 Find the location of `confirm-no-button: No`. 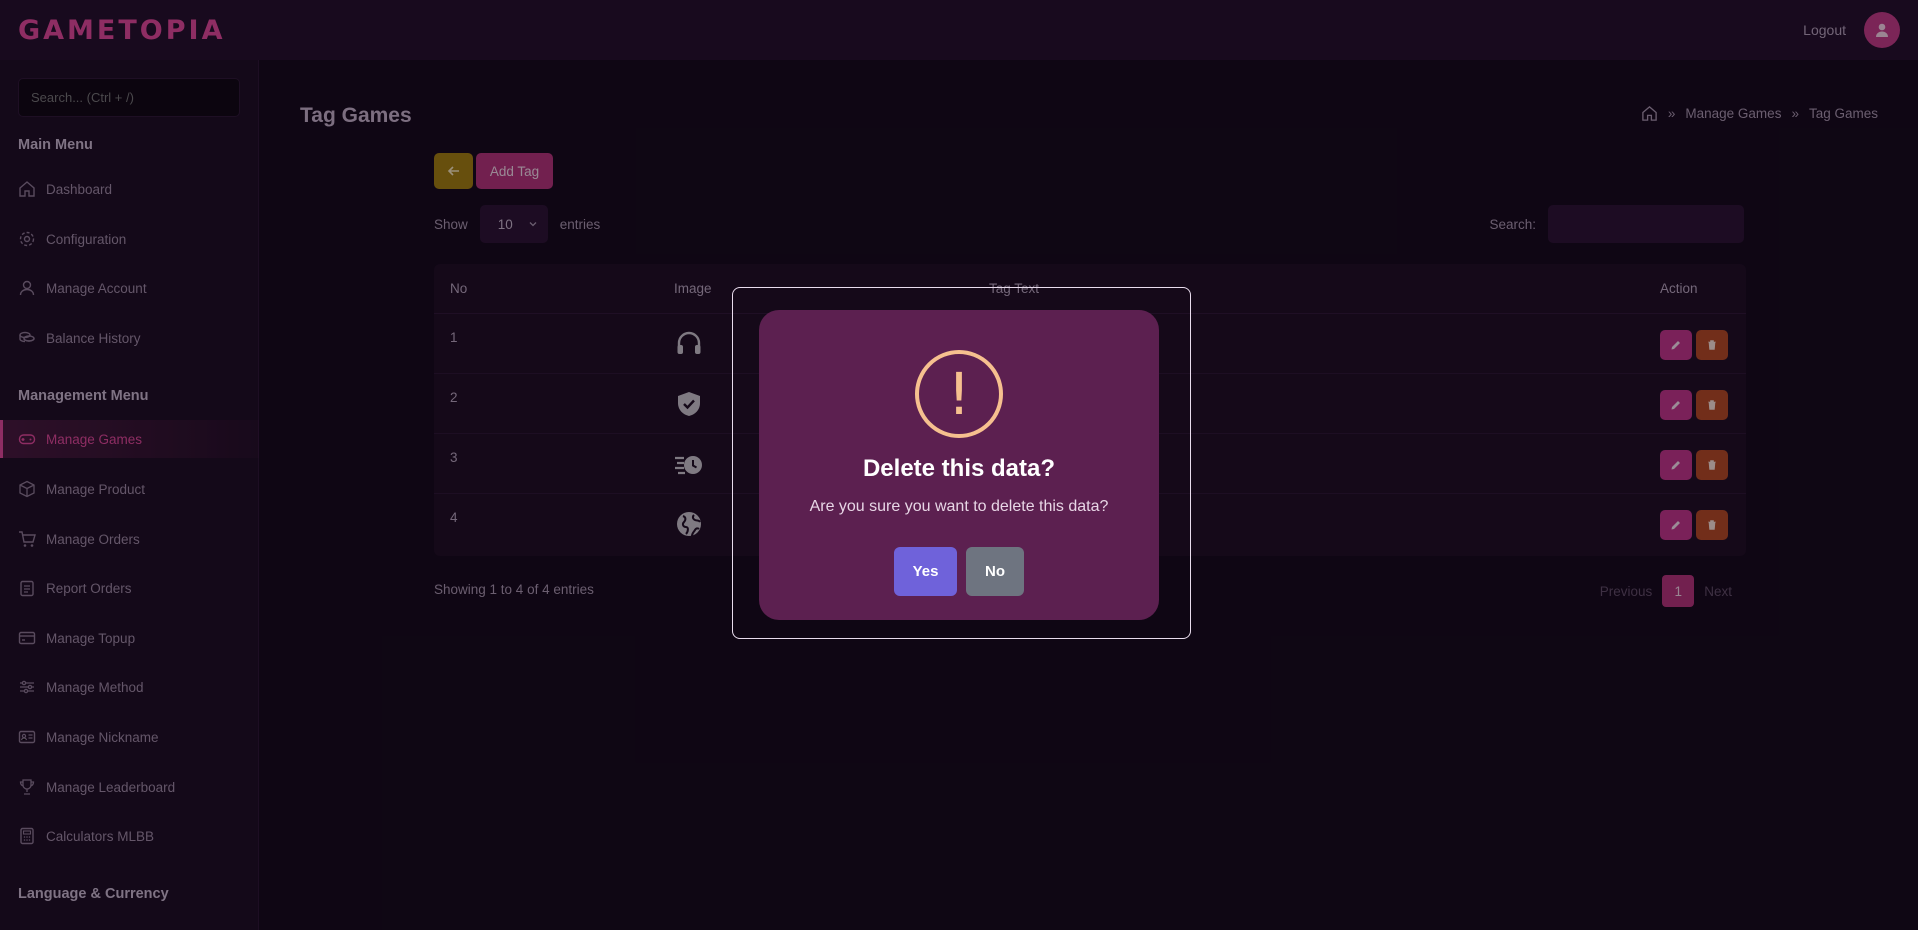

confirm-no-button: No is located at coordinates (995, 571).